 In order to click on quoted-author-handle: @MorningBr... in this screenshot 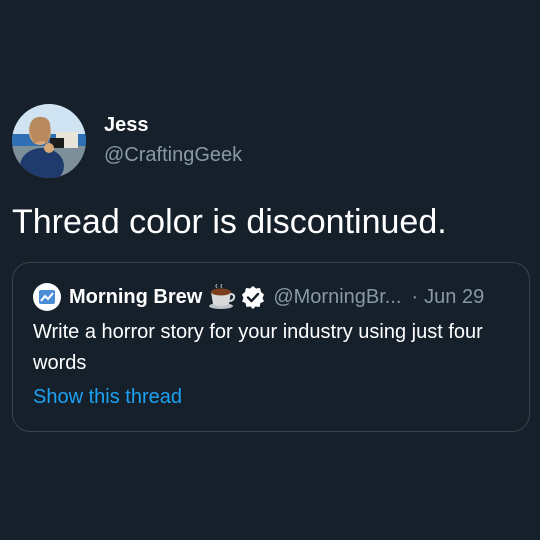, I will do `click(337, 297)`.